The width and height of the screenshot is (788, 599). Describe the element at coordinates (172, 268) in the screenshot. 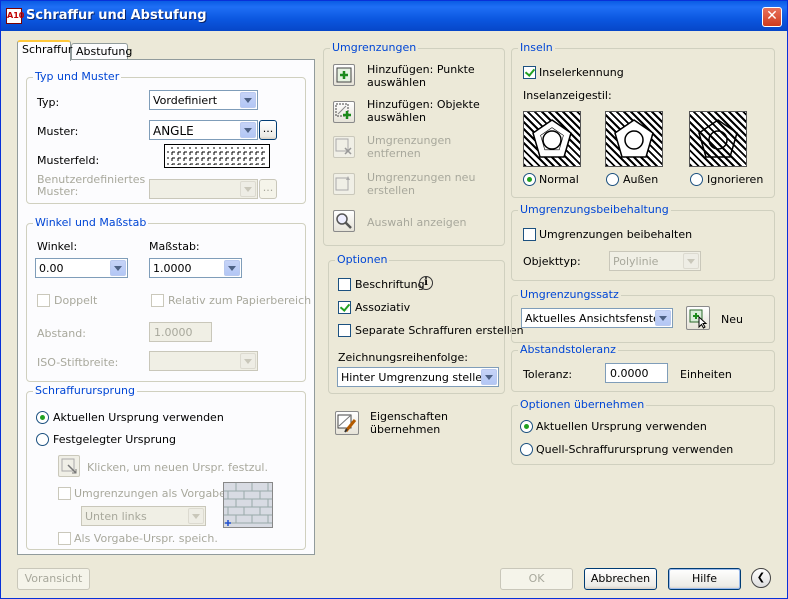

I see `massstab-value: 1.0000` at that location.